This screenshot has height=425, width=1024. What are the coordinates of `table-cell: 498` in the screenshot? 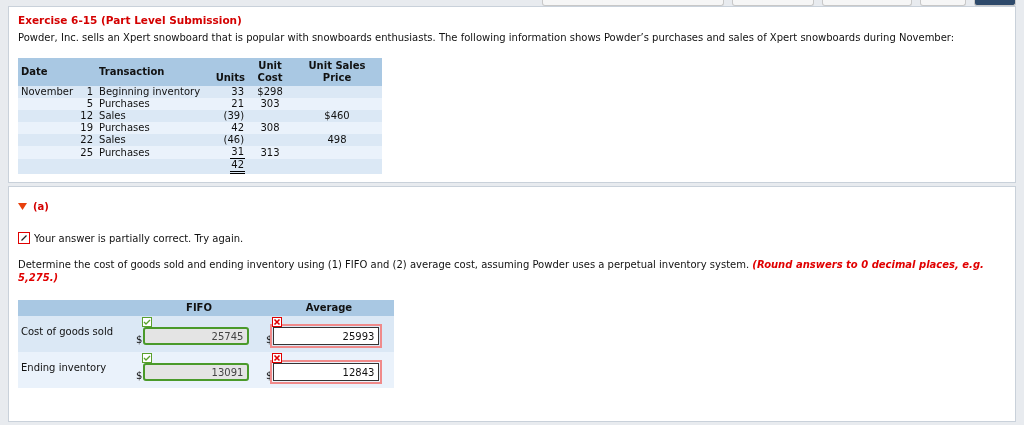 It's located at (337, 139).